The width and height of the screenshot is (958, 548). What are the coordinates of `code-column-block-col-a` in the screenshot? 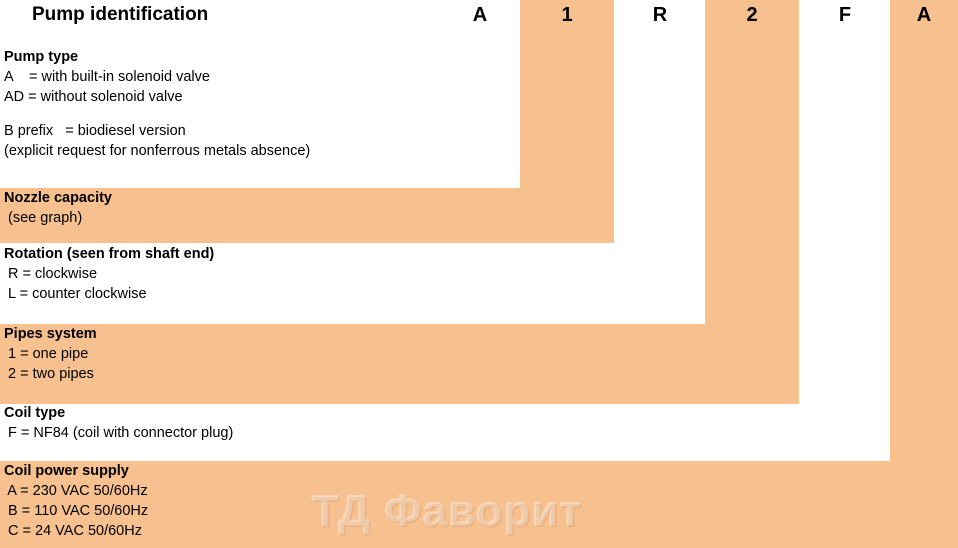 It's located at (924, 230).